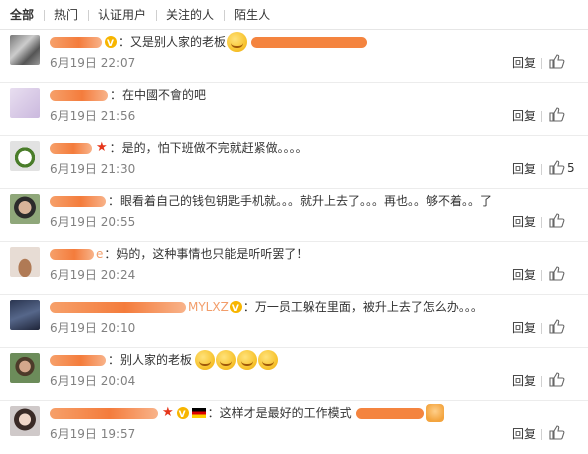  Describe the element at coordinates (22, 15) in the screenshot. I see `tab-all: 全部` at that location.